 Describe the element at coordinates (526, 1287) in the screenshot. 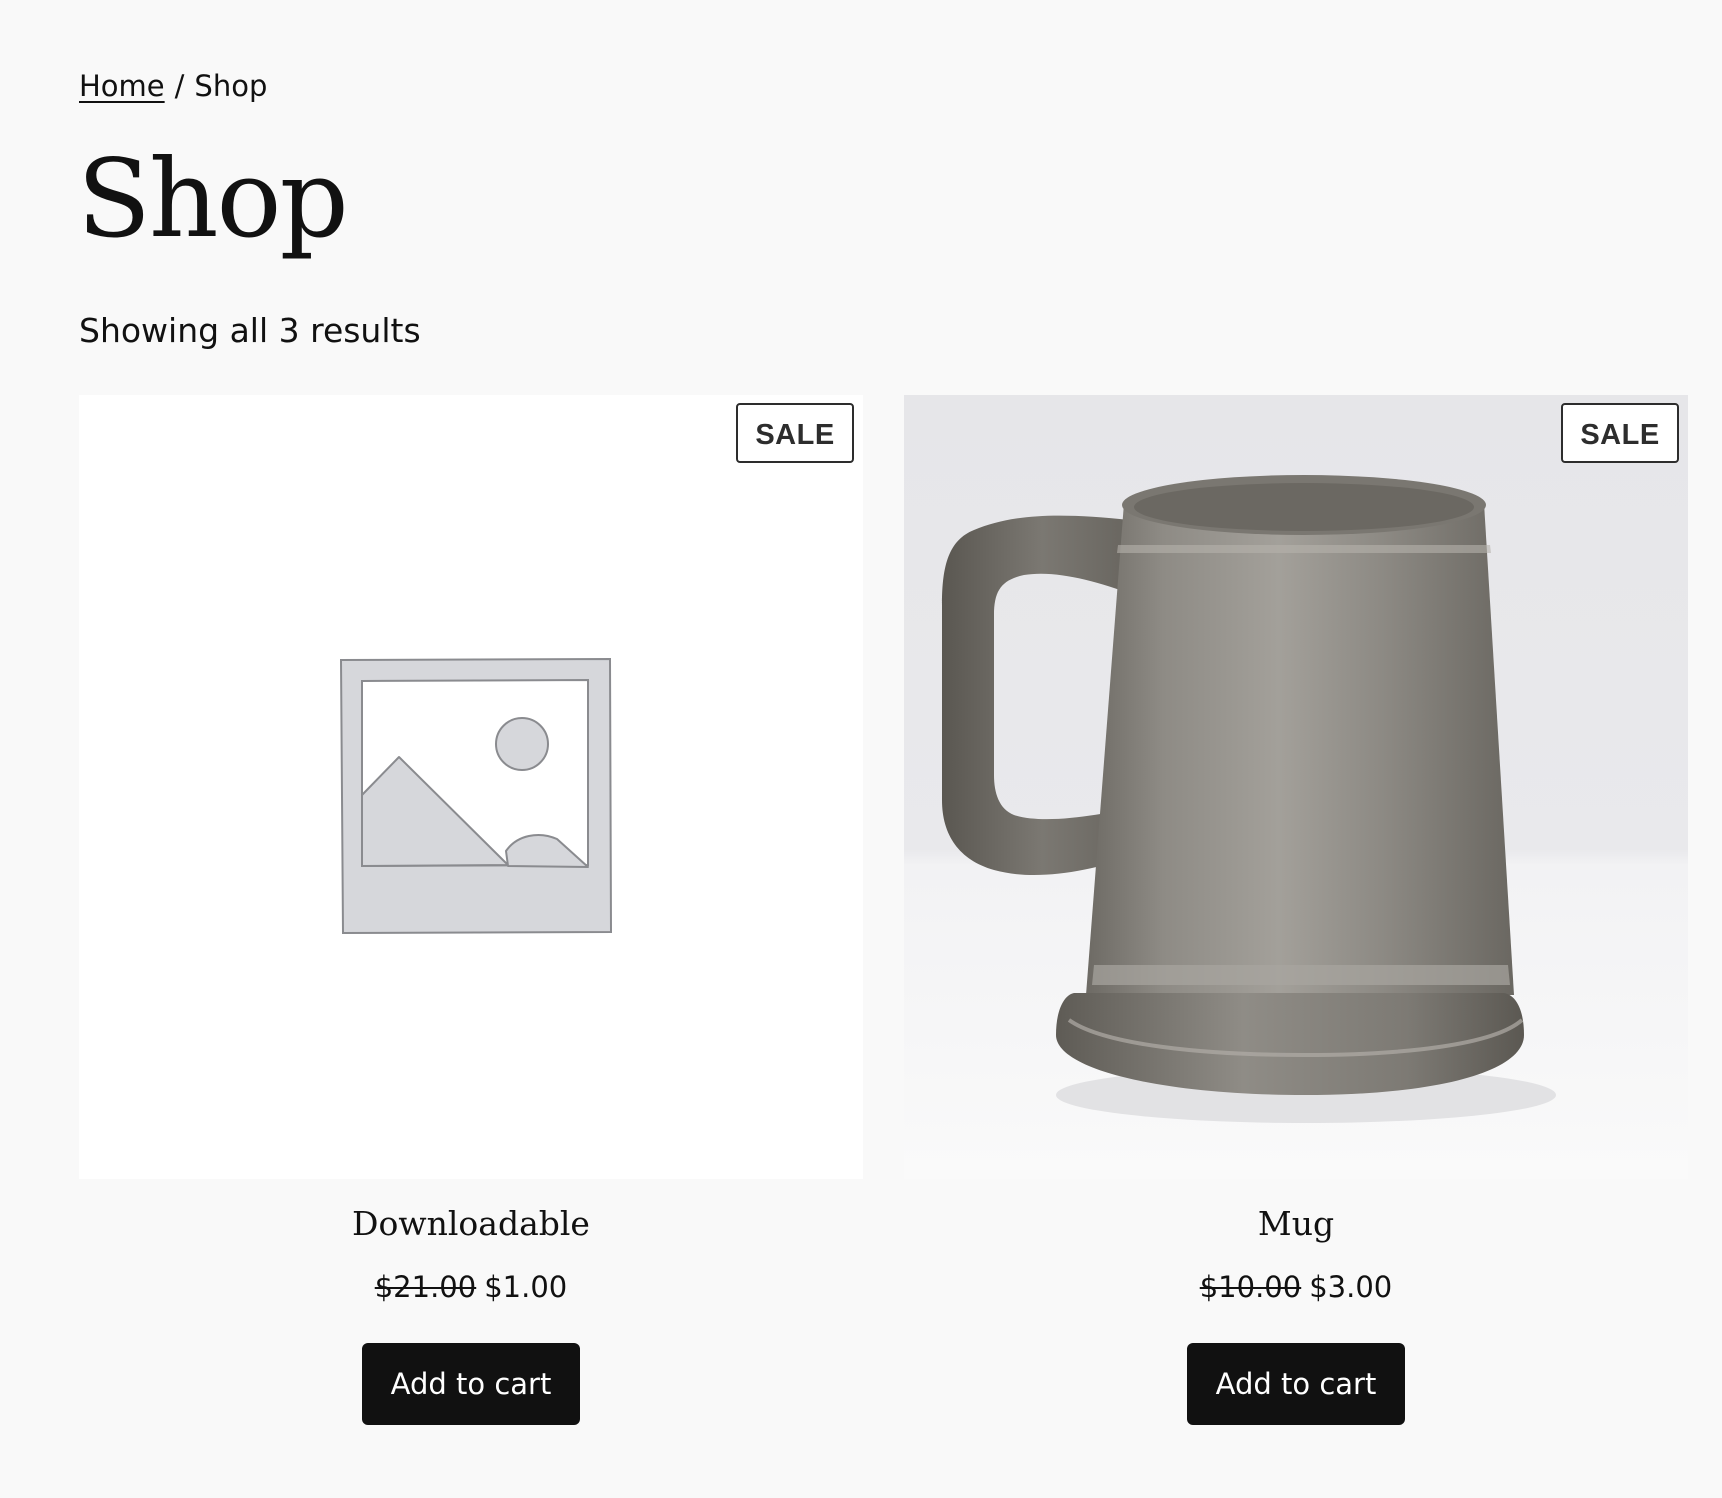

I see `sale-price: $1.00` at that location.